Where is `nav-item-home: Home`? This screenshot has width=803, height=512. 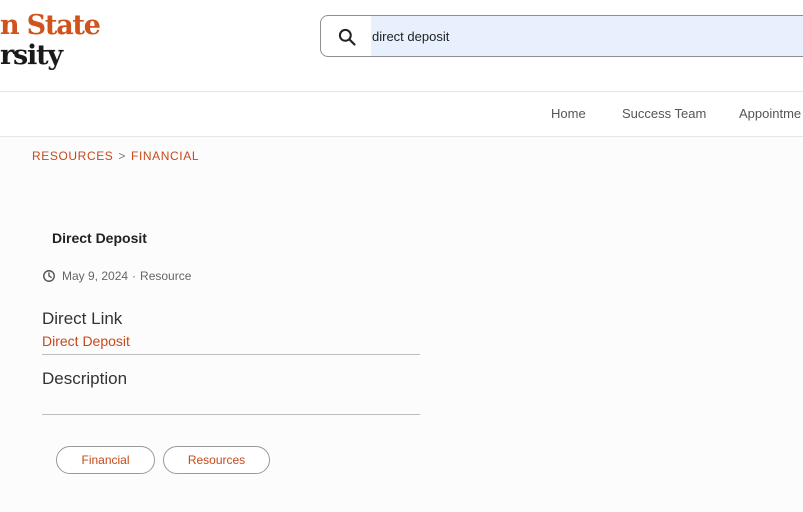
nav-item-home: Home is located at coordinates (568, 113).